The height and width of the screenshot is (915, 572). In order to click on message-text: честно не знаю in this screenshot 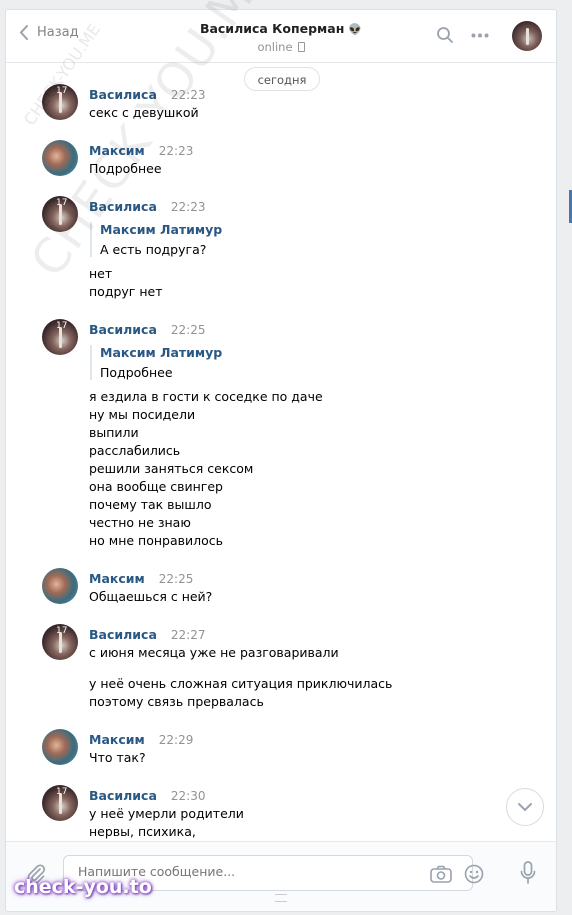, I will do `click(140, 522)`.